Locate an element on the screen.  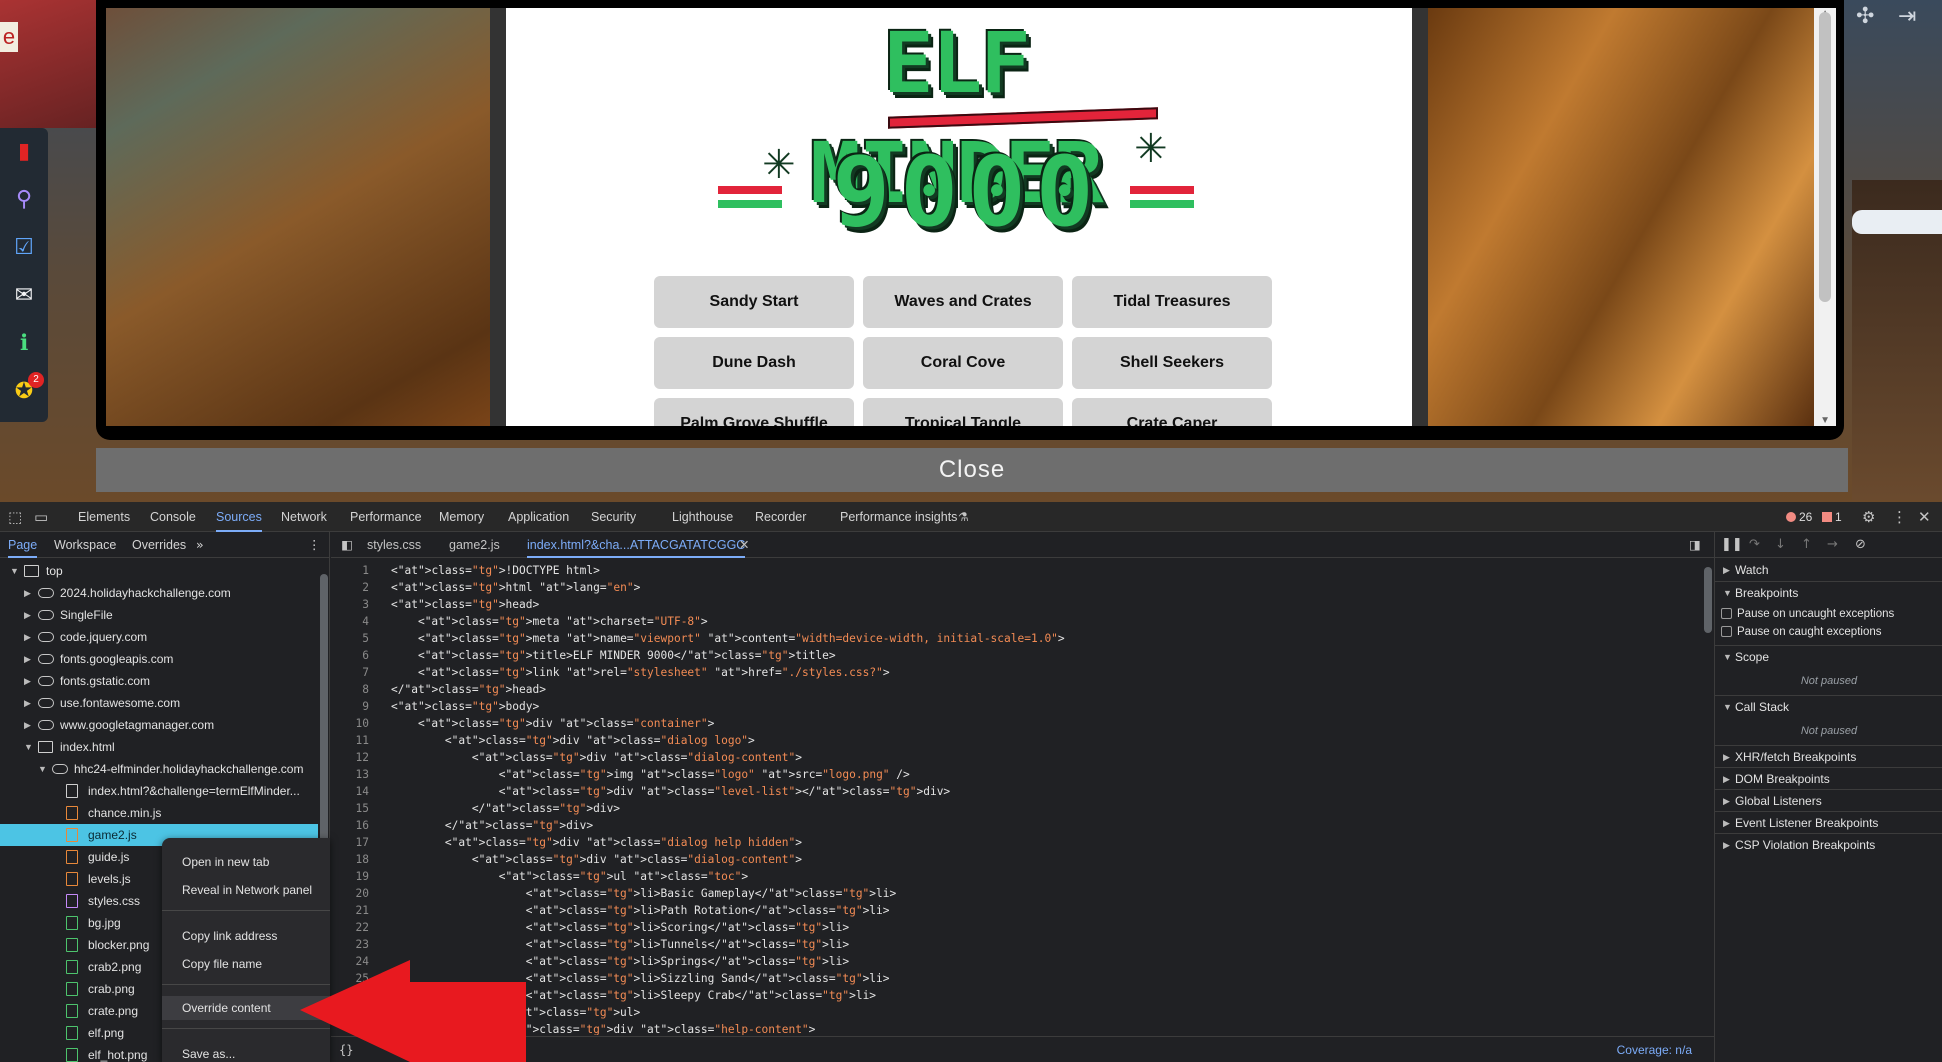
line-number: 14 is located at coordinates (350, 791).